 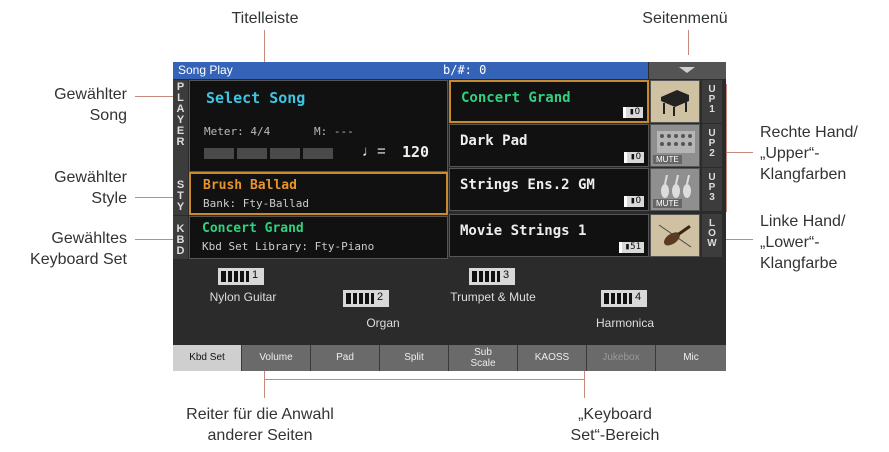 What do you see at coordinates (552, 358) in the screenshot?
I see `tab-kaoss: KAOSS` at bounding box center [552, 358].